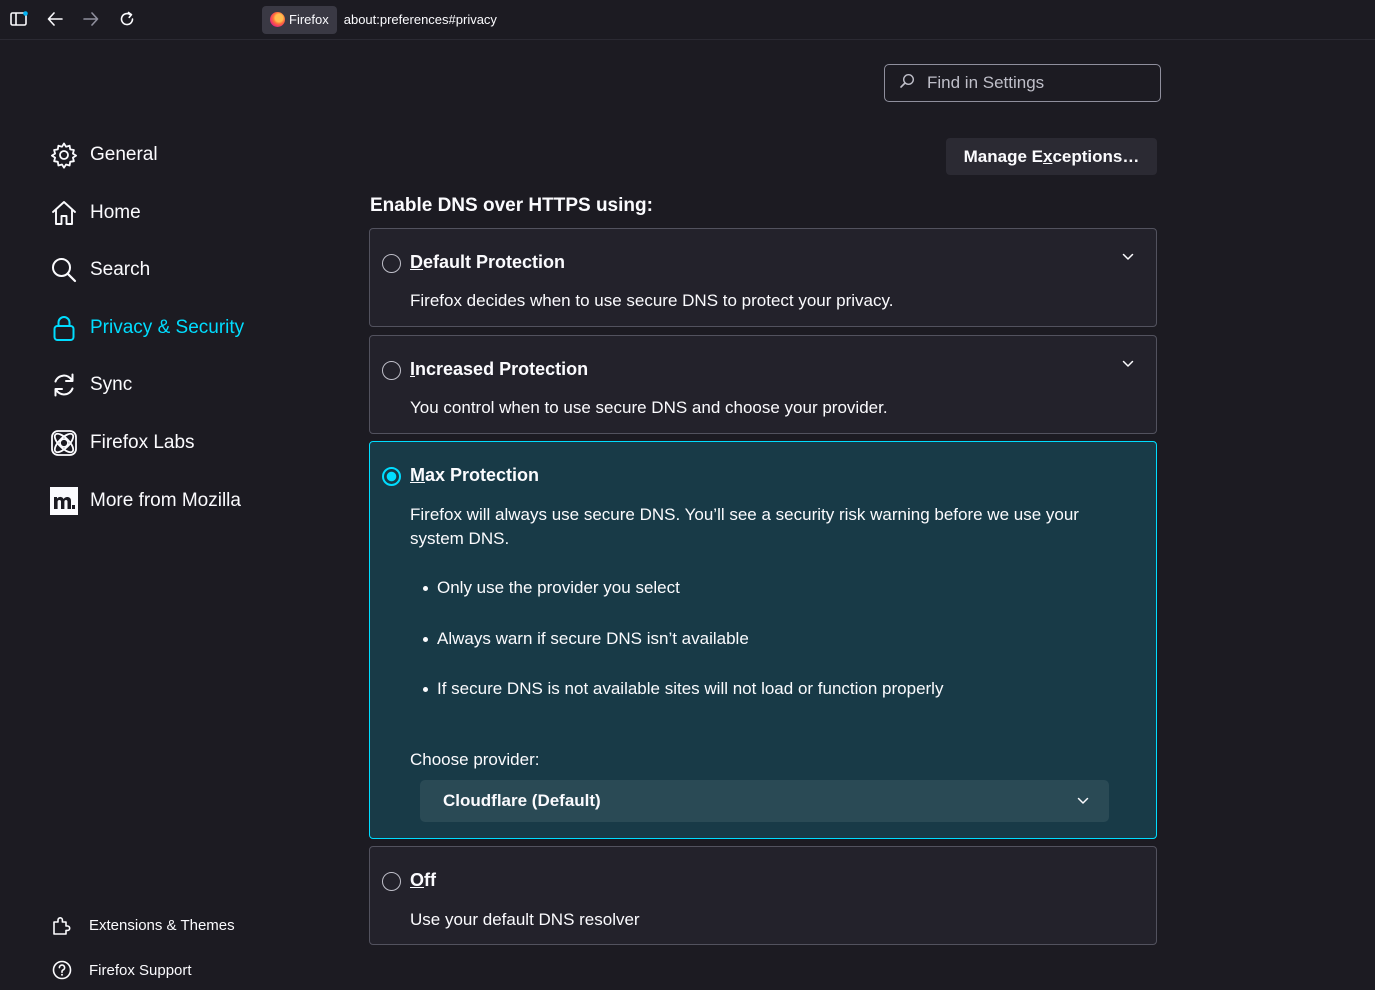 This screenshot has width=1375, height=990. I want to click on url-text: about:preferences#privacy, so click(420, 19).